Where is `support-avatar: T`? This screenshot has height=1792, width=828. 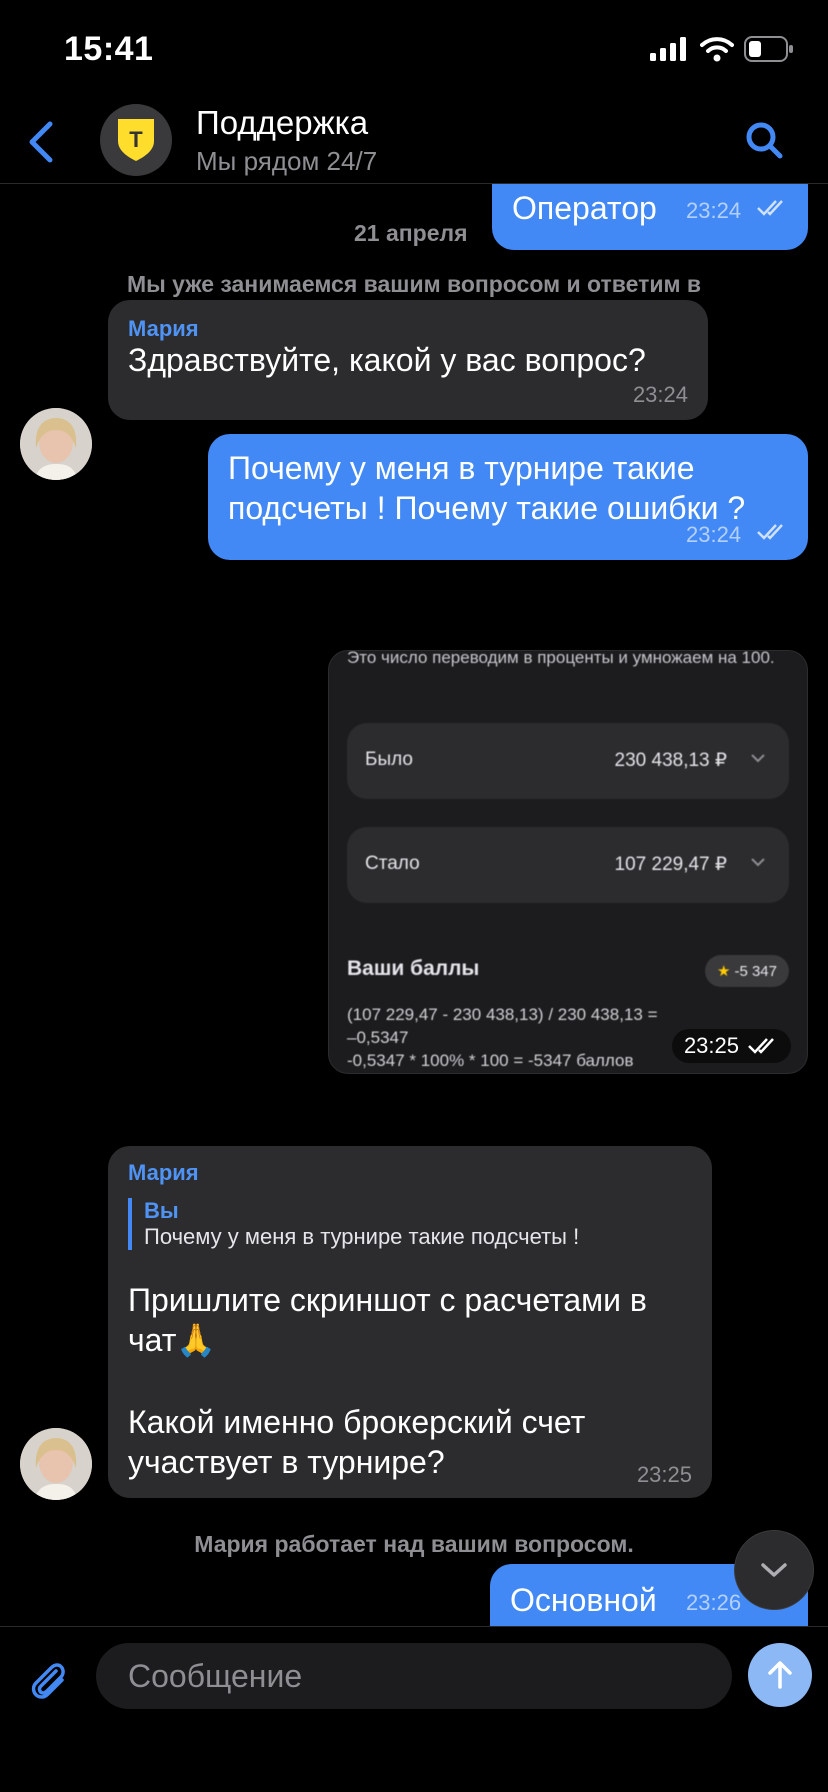 support-avatar: T is located at coordinates (136, 140).